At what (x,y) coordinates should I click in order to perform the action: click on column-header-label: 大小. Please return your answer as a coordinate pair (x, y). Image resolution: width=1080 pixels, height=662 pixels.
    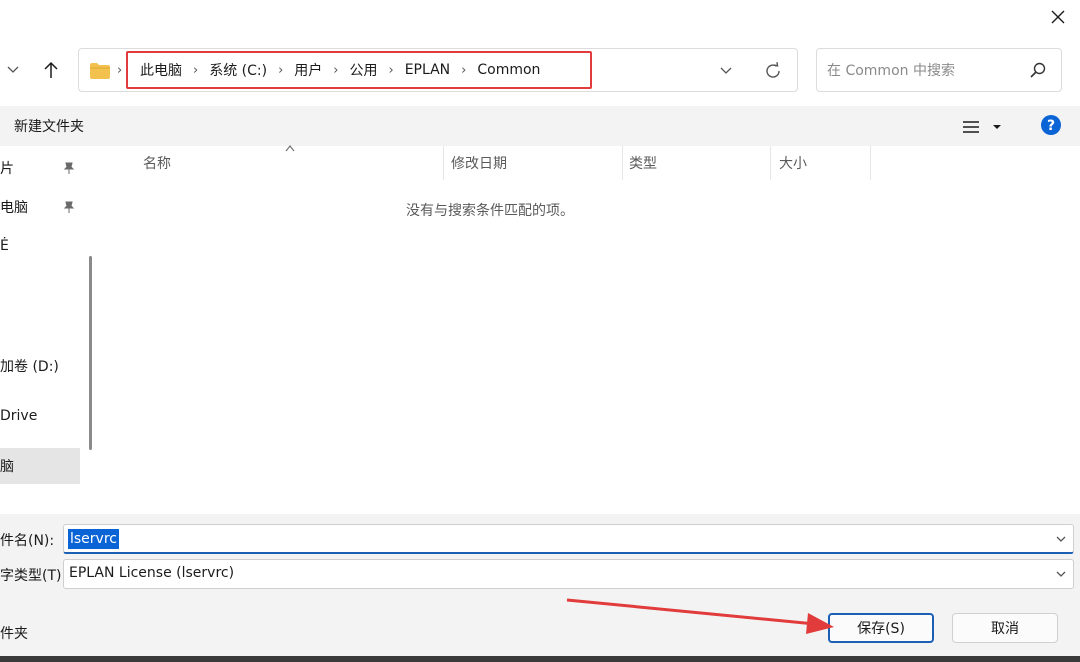
    Looking at the image, I should click on (793, 164).